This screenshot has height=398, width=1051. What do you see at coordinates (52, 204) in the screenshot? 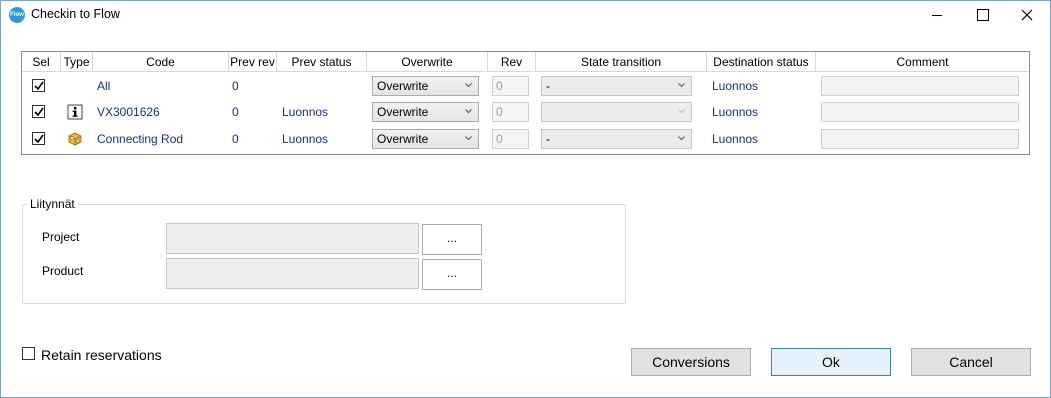
I see `links-group-legend: Liitynnät` at bounding box center [52, 204].